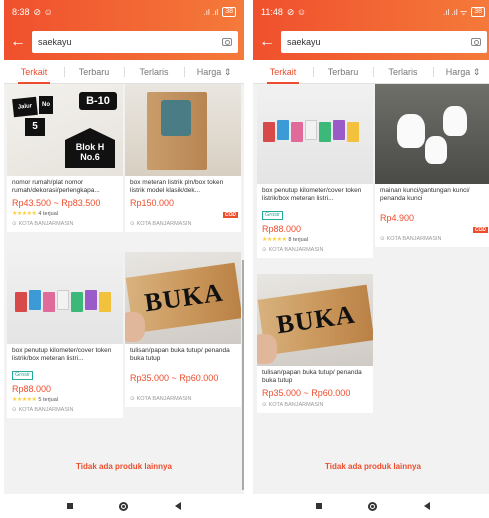 This screenshot has width=489, height=518. Describe the element at coordinates (43, 11) in the screenshot. I see `notification-icon: ⊘ ☺` at that location.